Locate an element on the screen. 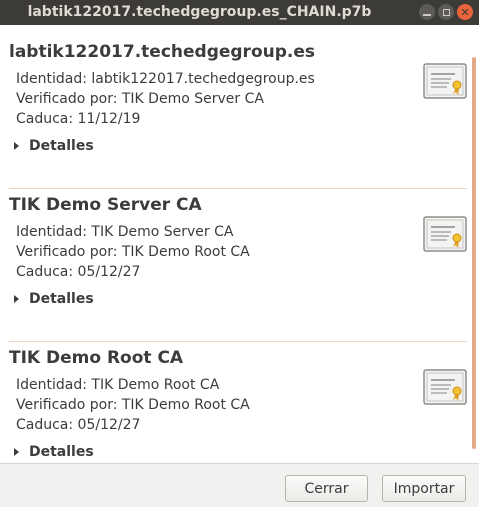  certificate-identity: Identidad: TIK Demo Server CA is located at coordinates (125, 232).